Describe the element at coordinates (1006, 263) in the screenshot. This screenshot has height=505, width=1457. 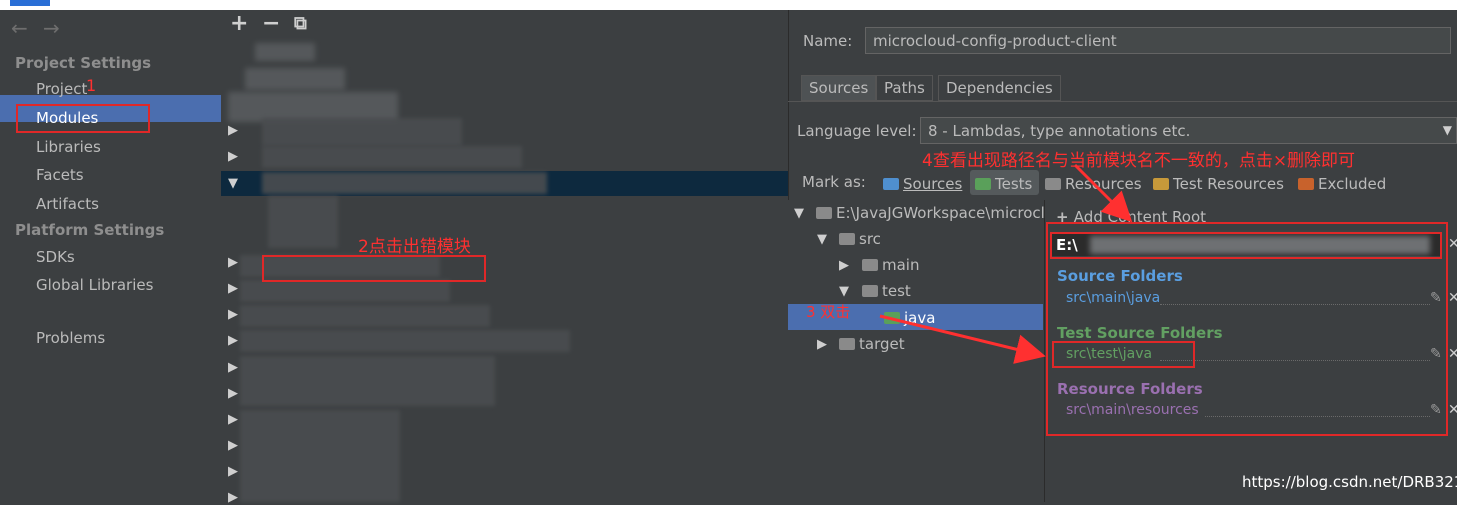
I see `annotation-arrows` at that location.